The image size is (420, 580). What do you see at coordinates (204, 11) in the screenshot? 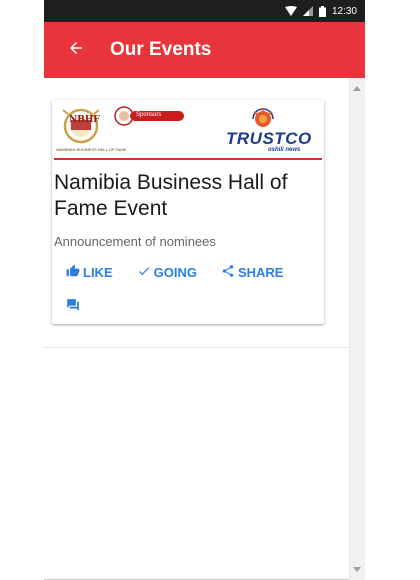
I see `status-bar: 12:30` at bounding box center [204, 11].